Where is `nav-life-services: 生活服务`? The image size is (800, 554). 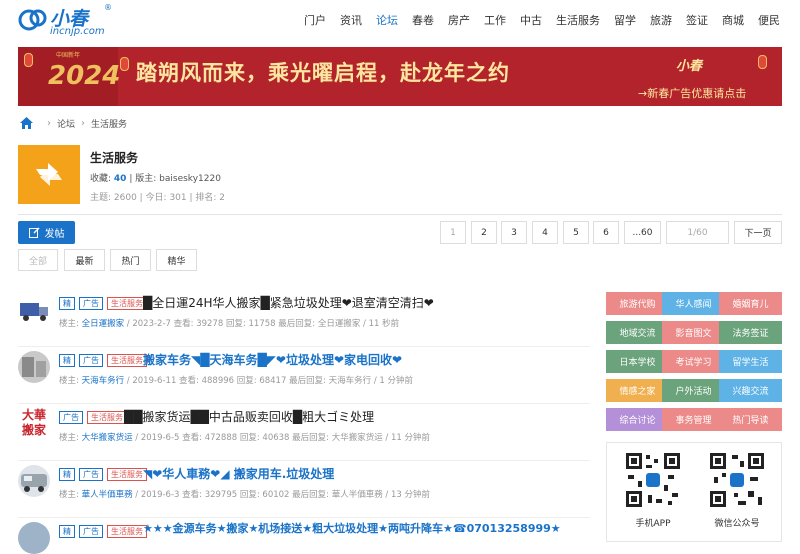 nav-life-services: 生活服务 is located at coordinates (578, 20).